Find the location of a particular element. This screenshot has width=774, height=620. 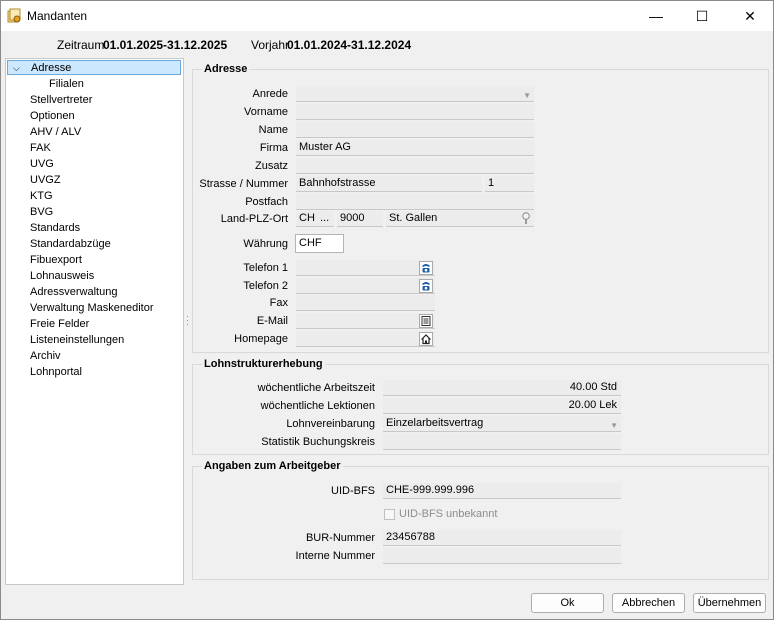

nav-item-bvg: BVG is located at coordinates (41, 212).